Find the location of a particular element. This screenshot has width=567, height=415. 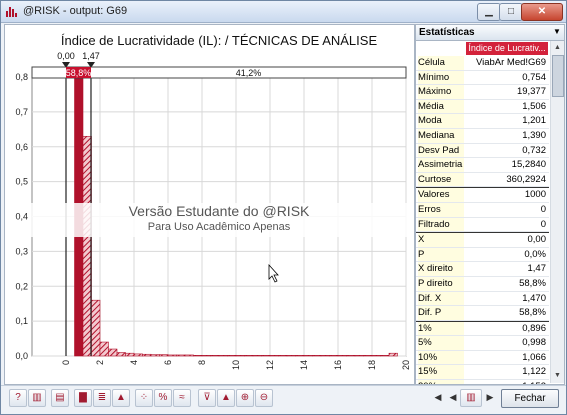

percent-icon: % is located at coordinates (163, 397).